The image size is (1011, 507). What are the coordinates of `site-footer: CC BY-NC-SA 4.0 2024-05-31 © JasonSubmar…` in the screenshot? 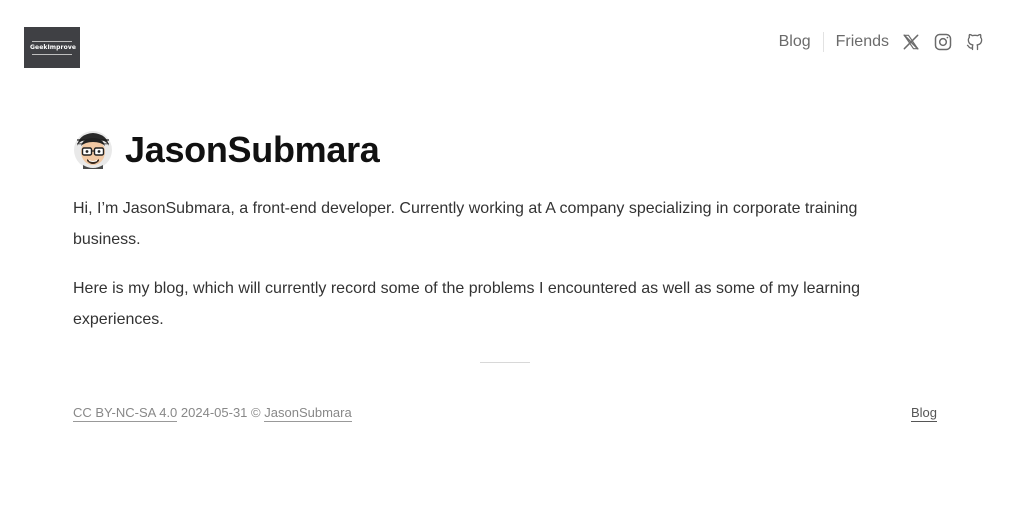 It's located at (505, 416).